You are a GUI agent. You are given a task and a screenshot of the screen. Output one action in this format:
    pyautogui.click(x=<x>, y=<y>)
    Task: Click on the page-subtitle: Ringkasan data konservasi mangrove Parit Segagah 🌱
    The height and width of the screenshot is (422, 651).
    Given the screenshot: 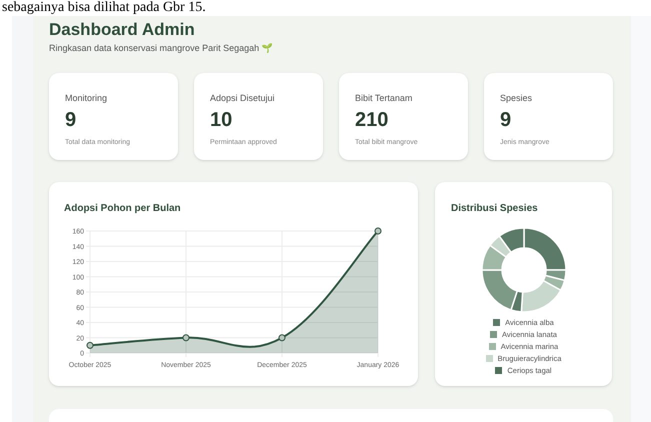 What is the action you would take?
    pyautogui.click(x=161, y=48)
    